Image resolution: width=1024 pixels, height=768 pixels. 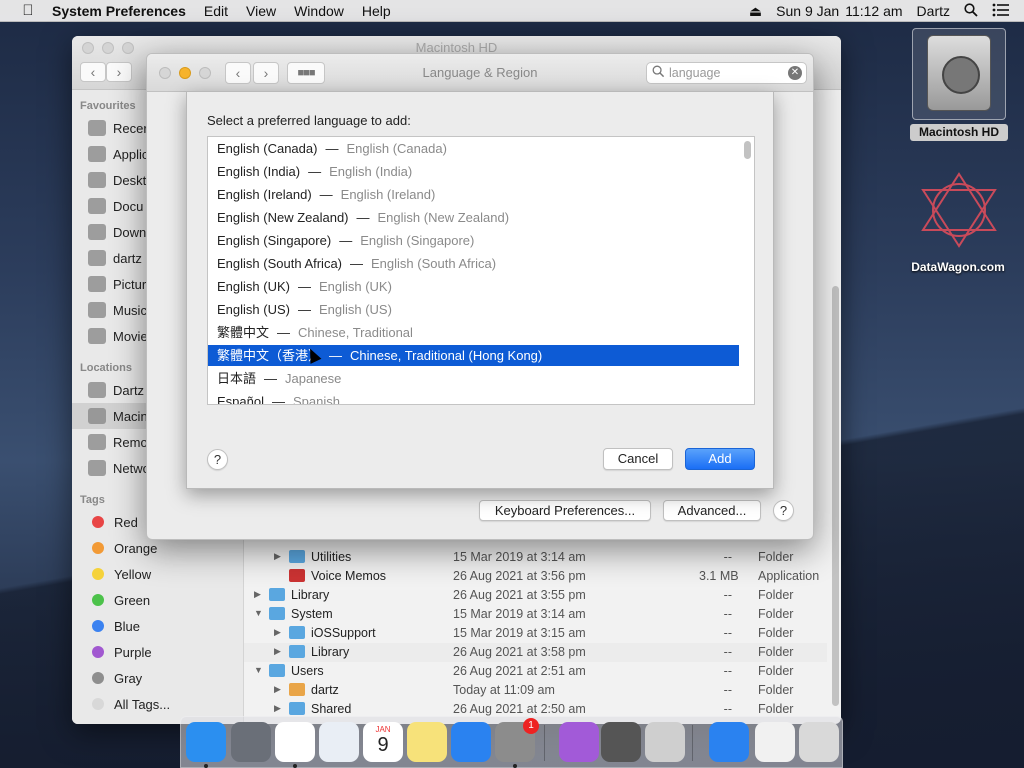 What do you see at coordinates (119, 72) in the screenshot?
I see `finder-forward-button: ›` at bounding box center [119, 72].